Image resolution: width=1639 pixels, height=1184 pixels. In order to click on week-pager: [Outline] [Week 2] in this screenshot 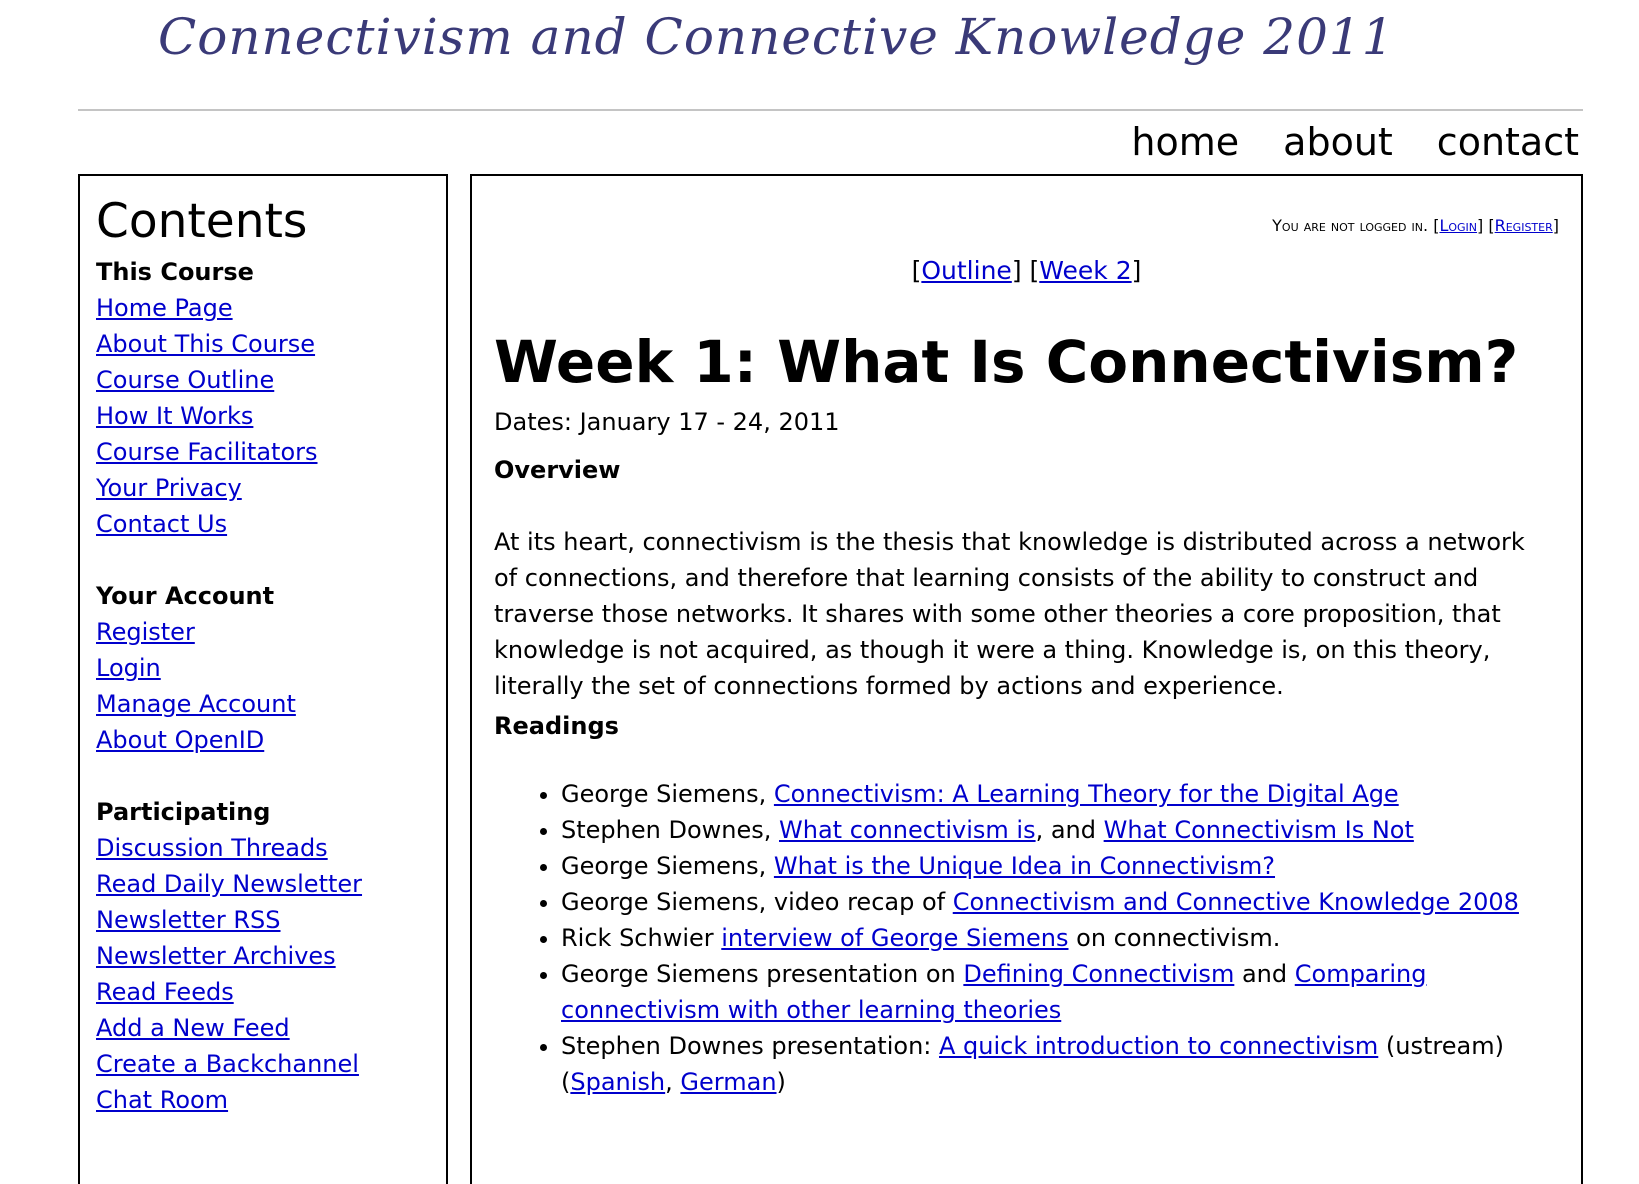, I will do `click(1026, 270)`.